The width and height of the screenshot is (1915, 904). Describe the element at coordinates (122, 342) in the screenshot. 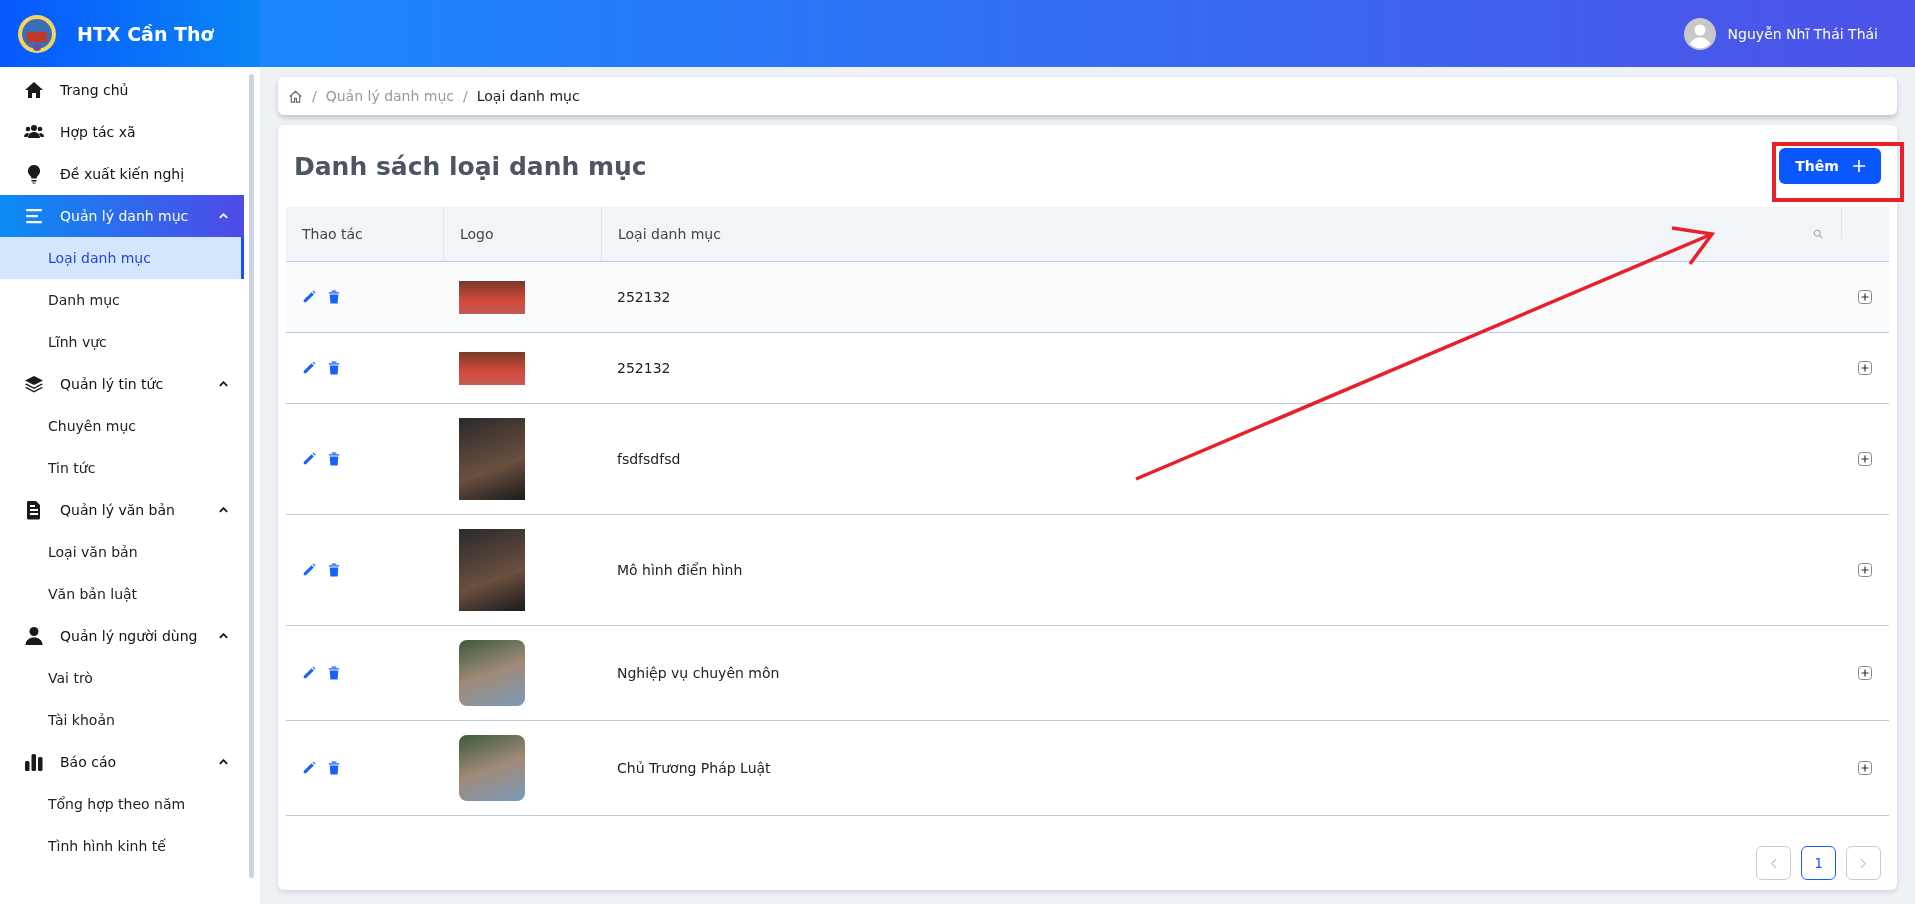

I see `sidebar-subitem: Lĩnh vực` at that location.